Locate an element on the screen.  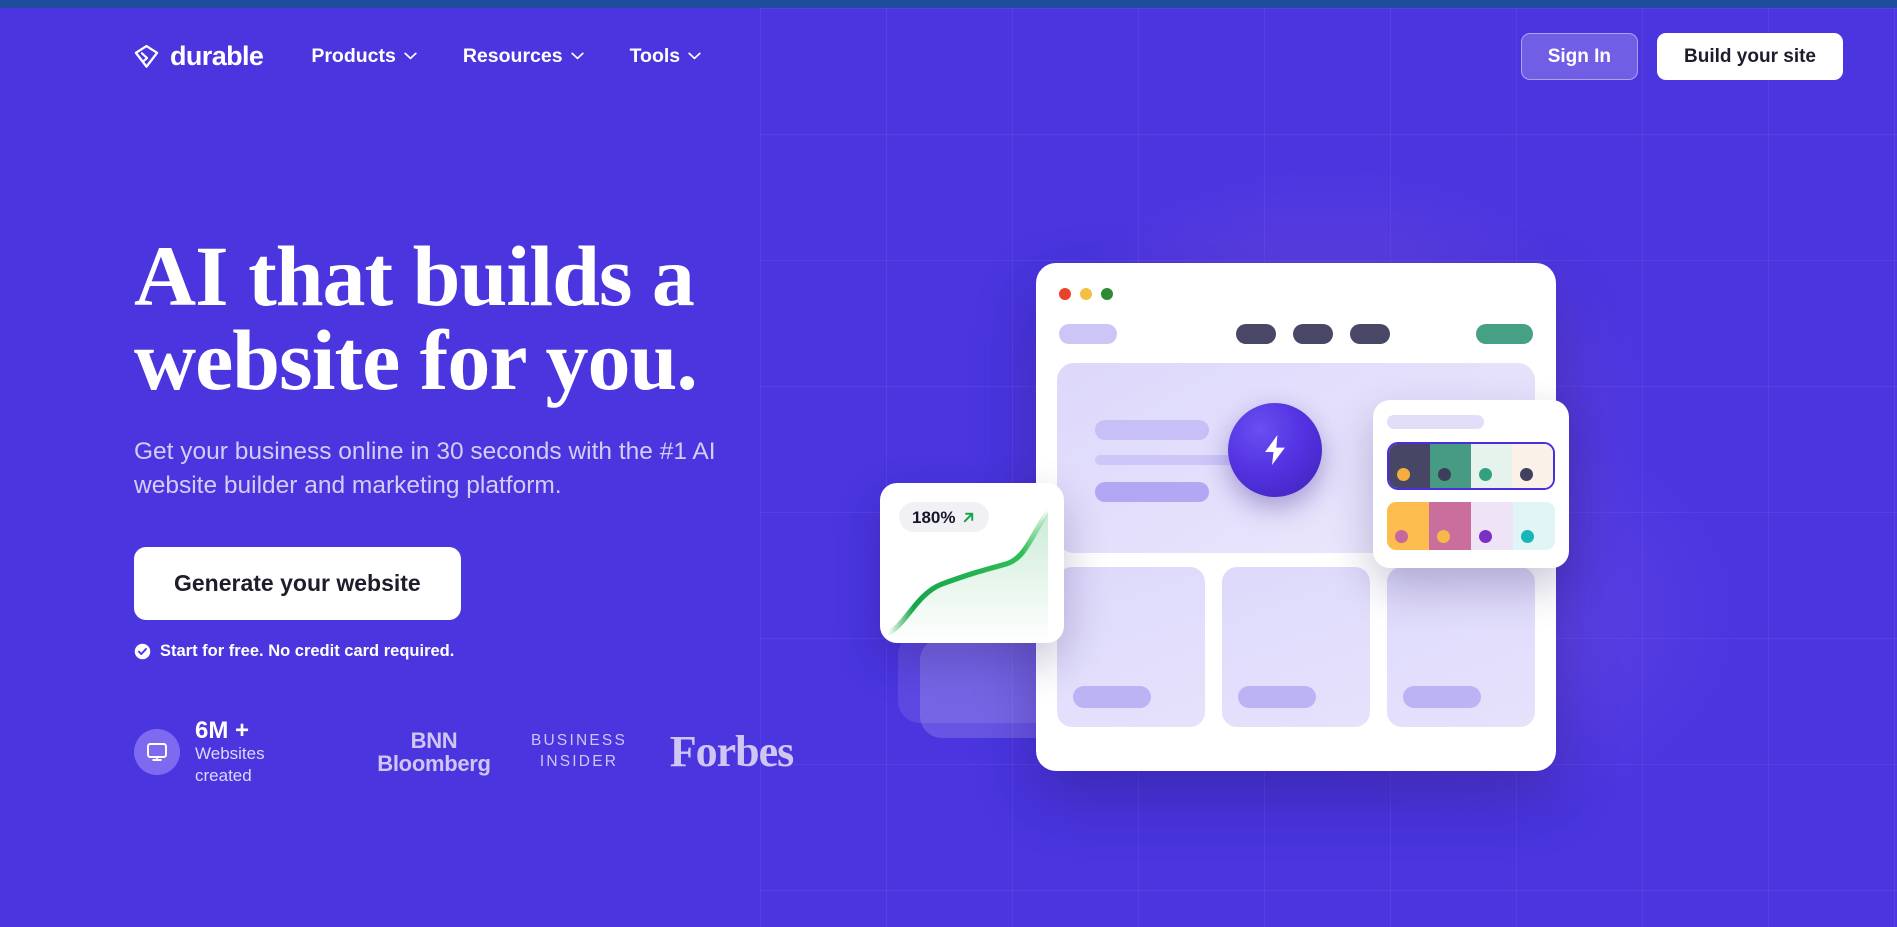
websites-created-stat: 6M + Websites created is located at coordinates (216, 752).